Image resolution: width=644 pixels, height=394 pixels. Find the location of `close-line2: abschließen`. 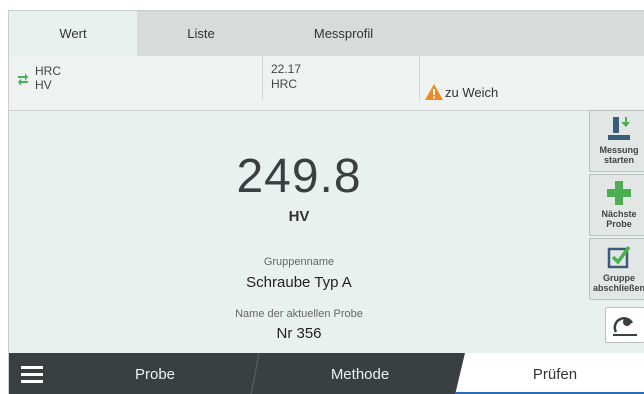

close-line2: abschließen is located at coordinates (618, 288).